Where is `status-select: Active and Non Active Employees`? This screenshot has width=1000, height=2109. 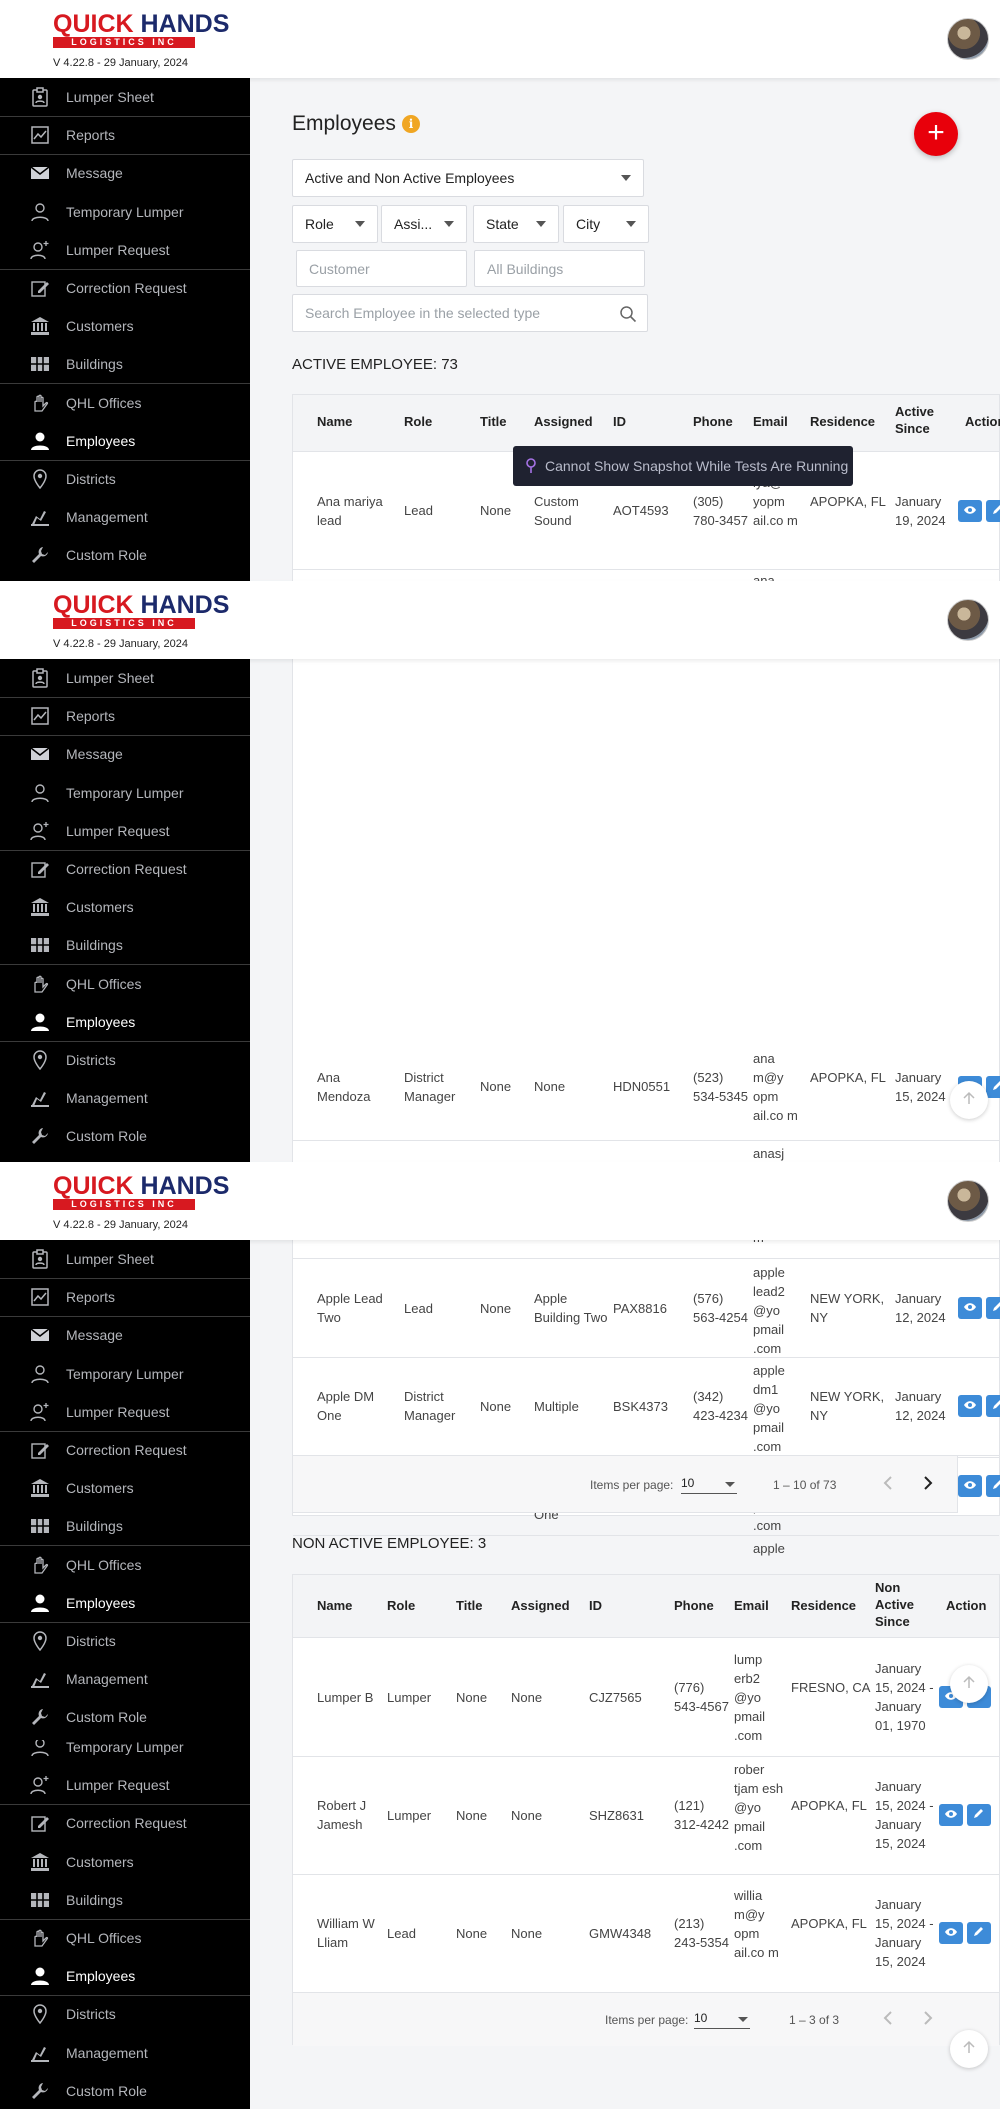 status-select: Active and Non Active Employees is located at coordinates (468, 178).